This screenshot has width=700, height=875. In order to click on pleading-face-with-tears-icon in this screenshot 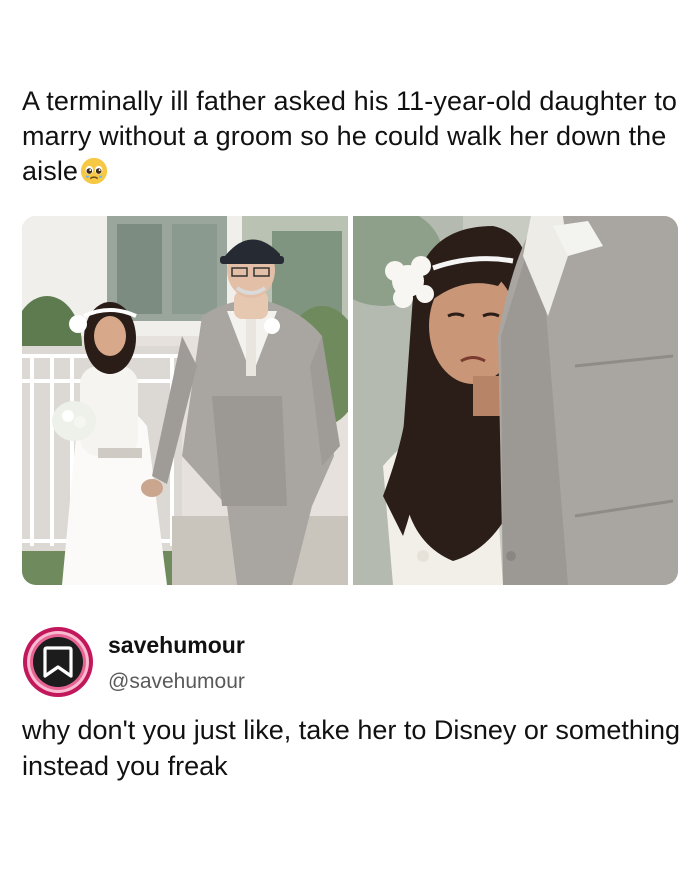, I will do `click(94, 171)`.